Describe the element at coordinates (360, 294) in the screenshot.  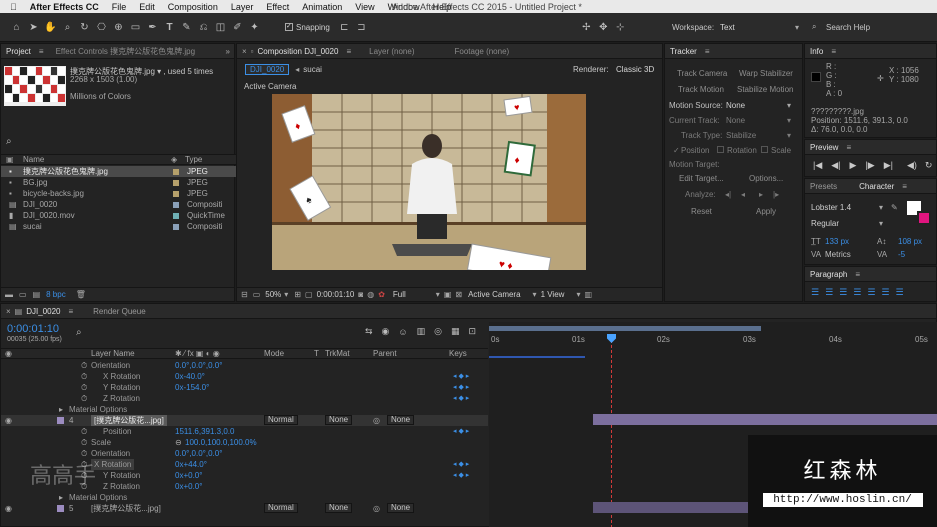
I see `snapshot-icon: ◙` at that location.